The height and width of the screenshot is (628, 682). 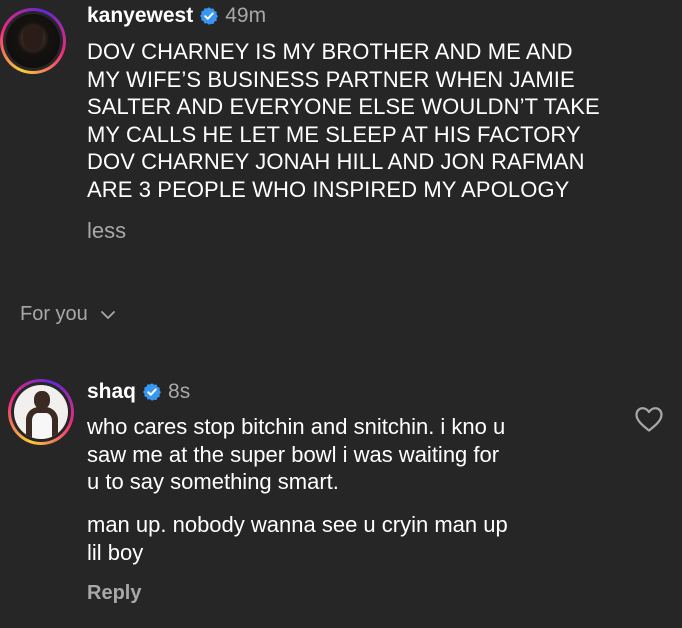 I want to click on post-avatar, so click(x=33, y=41).